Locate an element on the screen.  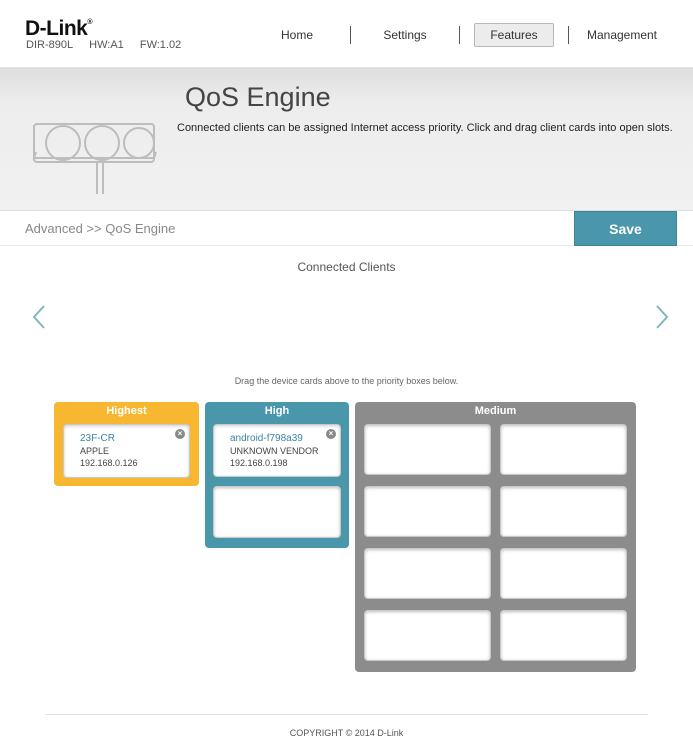
client-name: 23F-CR is located at coordinates (98, 438).